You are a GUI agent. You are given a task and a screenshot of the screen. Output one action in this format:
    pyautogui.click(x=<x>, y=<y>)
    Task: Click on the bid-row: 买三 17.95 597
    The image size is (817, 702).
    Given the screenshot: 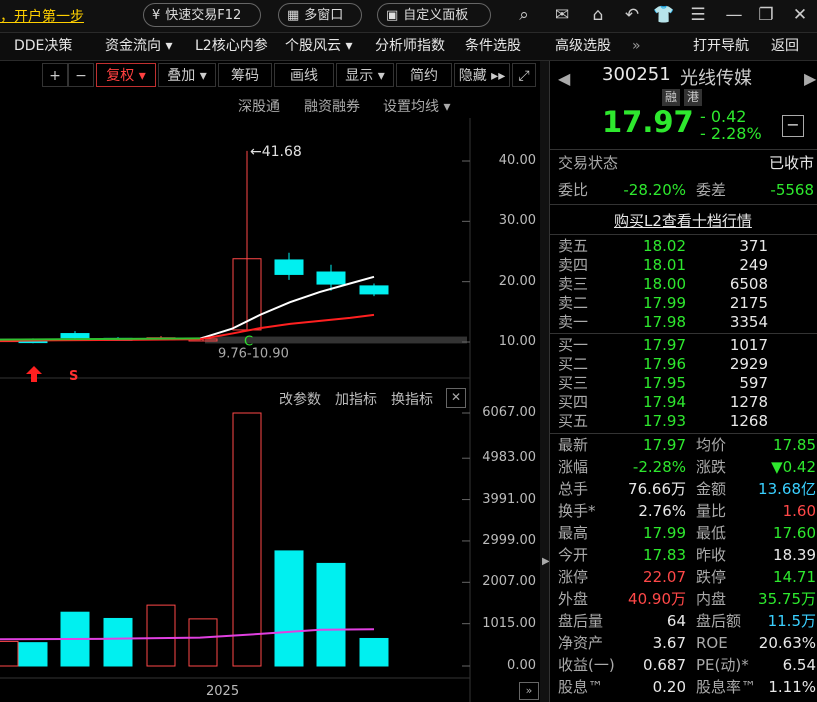 What is the action you would take?
    pyautogui.click(x=683, y=383)
    